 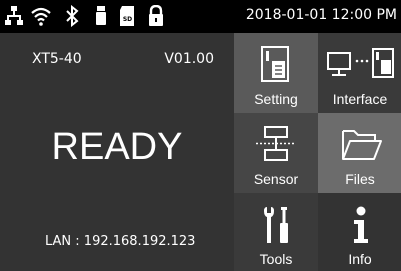 I want to click on usb-icon, so click(x=101, y=15).